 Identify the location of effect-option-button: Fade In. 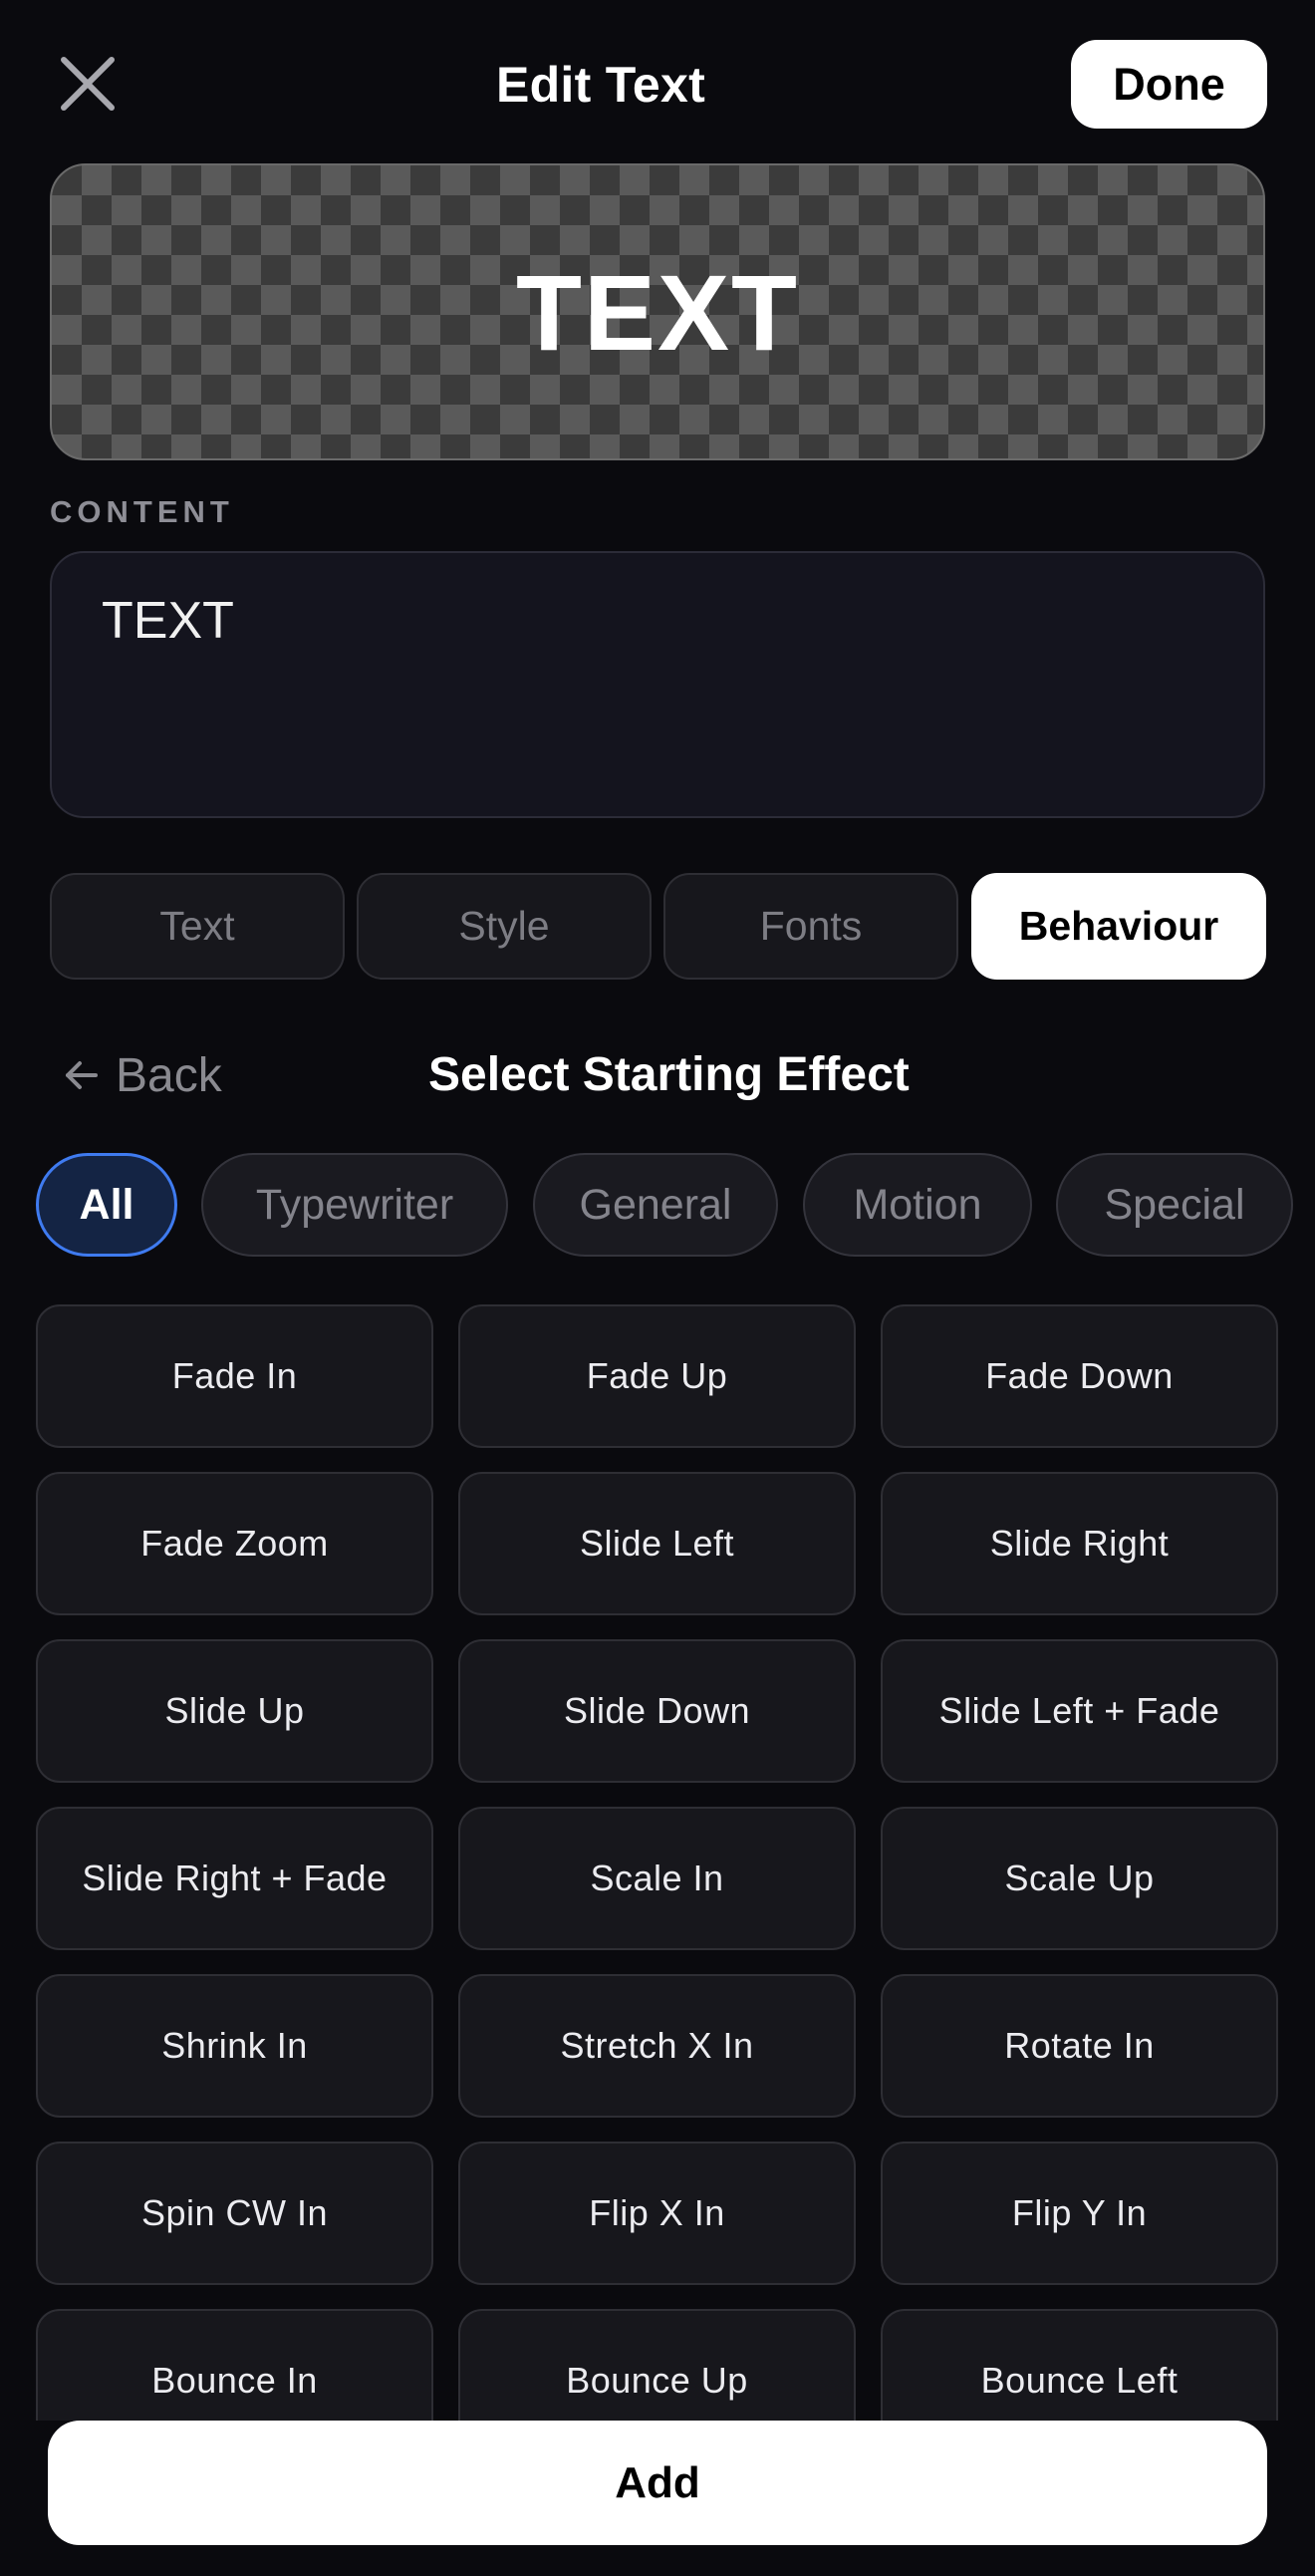
(234, 1376).